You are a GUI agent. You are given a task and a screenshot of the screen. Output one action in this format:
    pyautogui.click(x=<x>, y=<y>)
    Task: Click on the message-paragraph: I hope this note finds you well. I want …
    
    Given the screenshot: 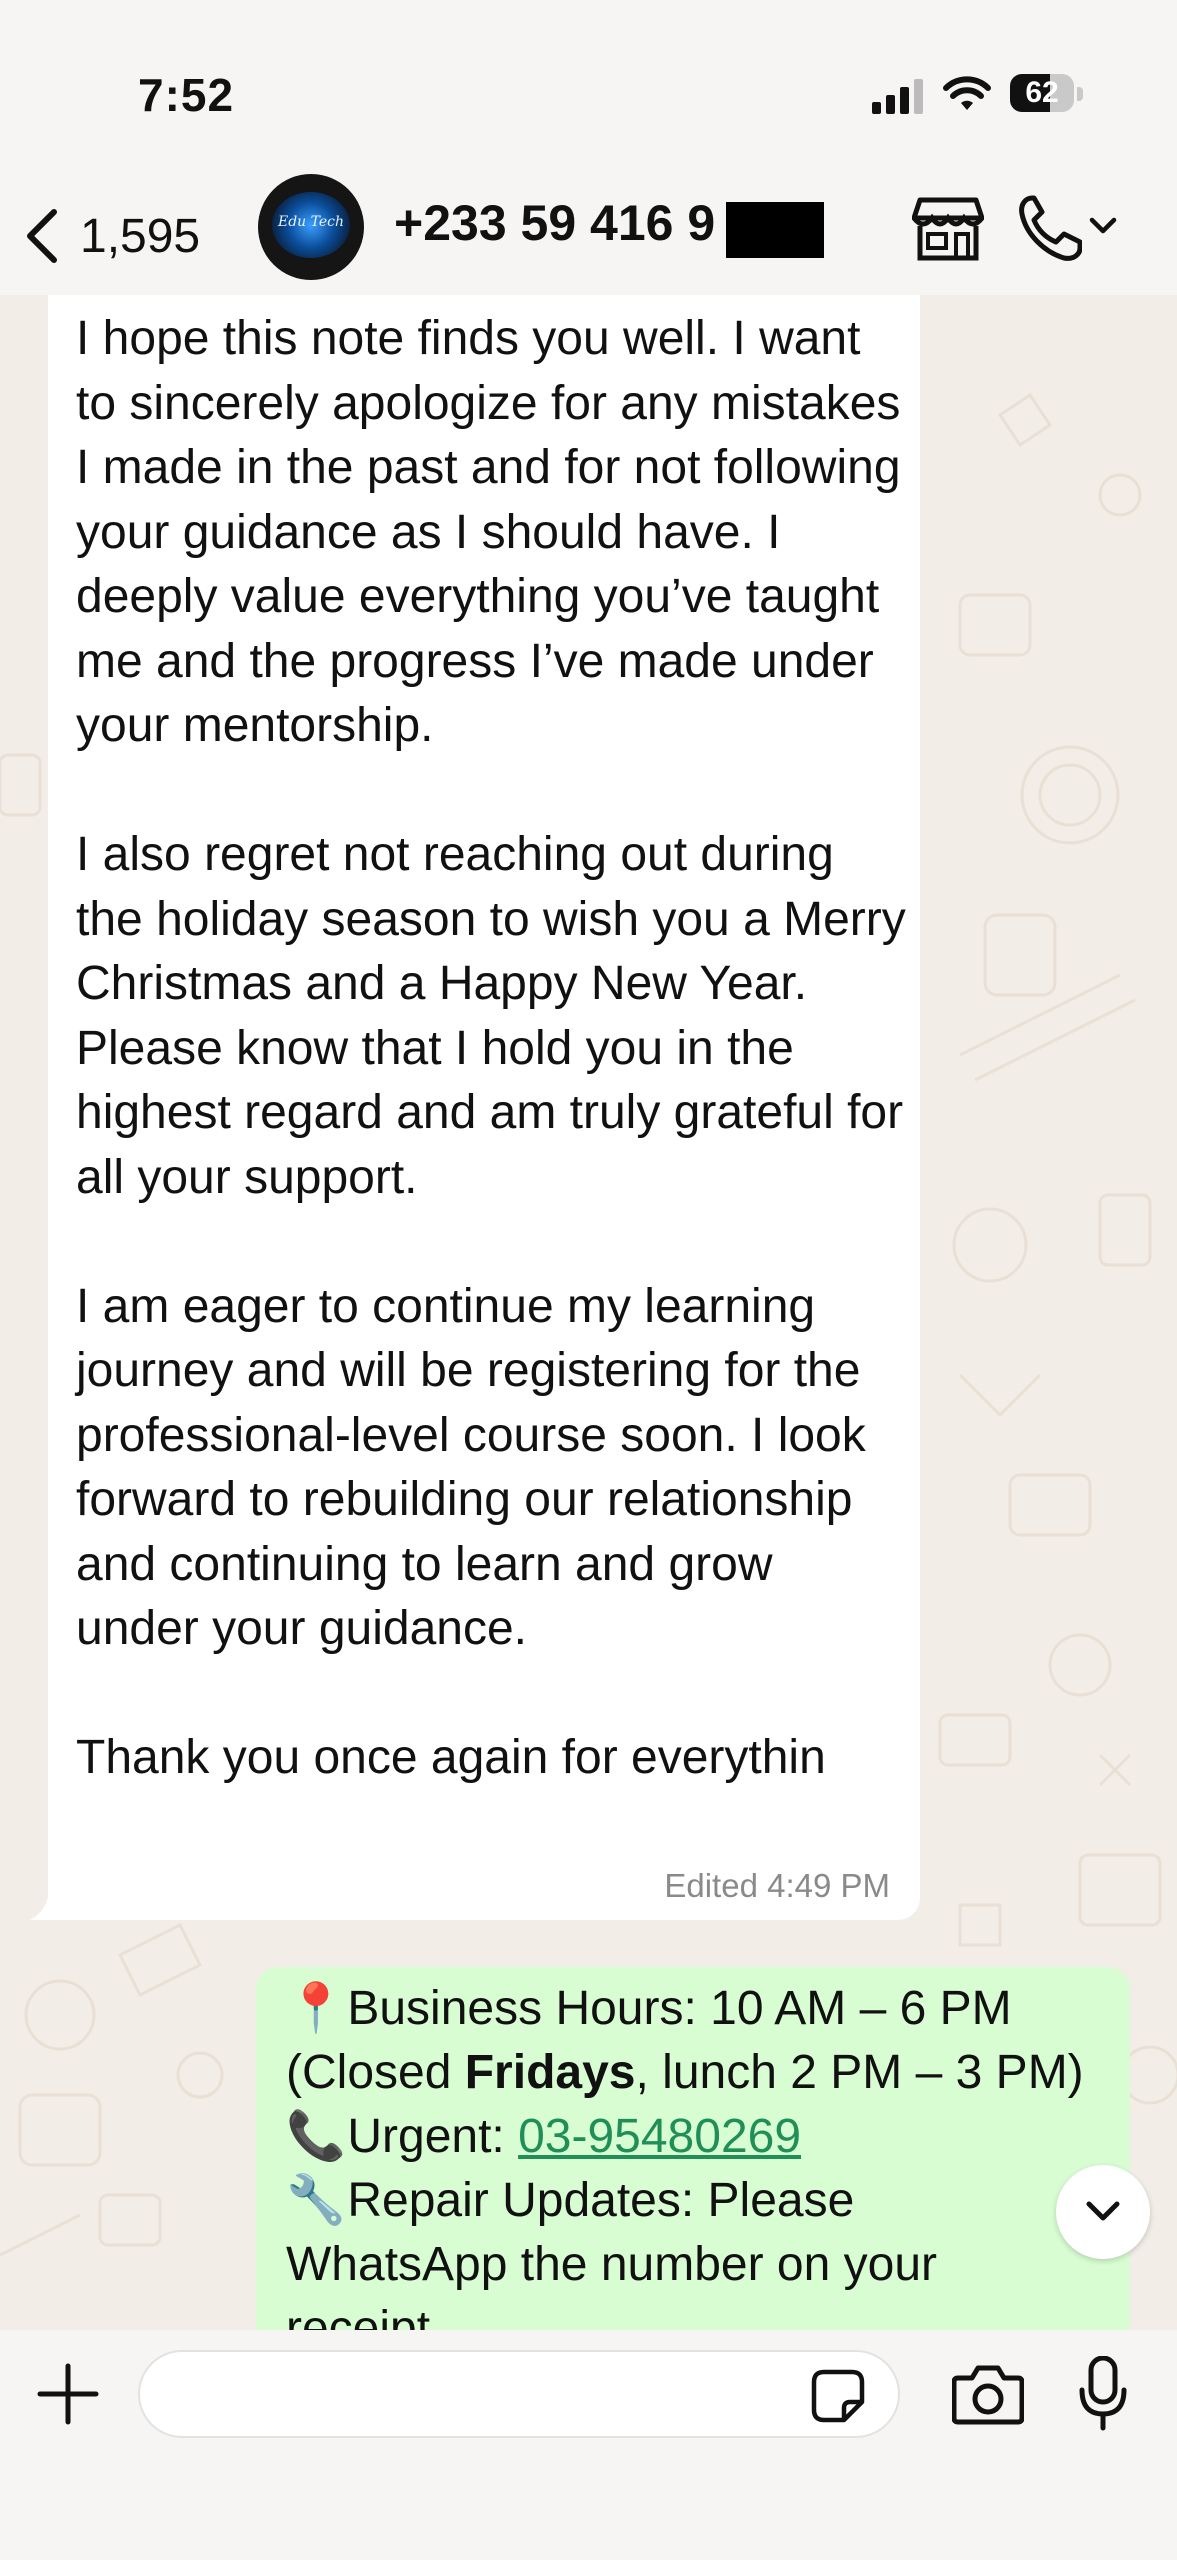 What is the action you would take?
    pyautogui.click(x=488, y=532)
    